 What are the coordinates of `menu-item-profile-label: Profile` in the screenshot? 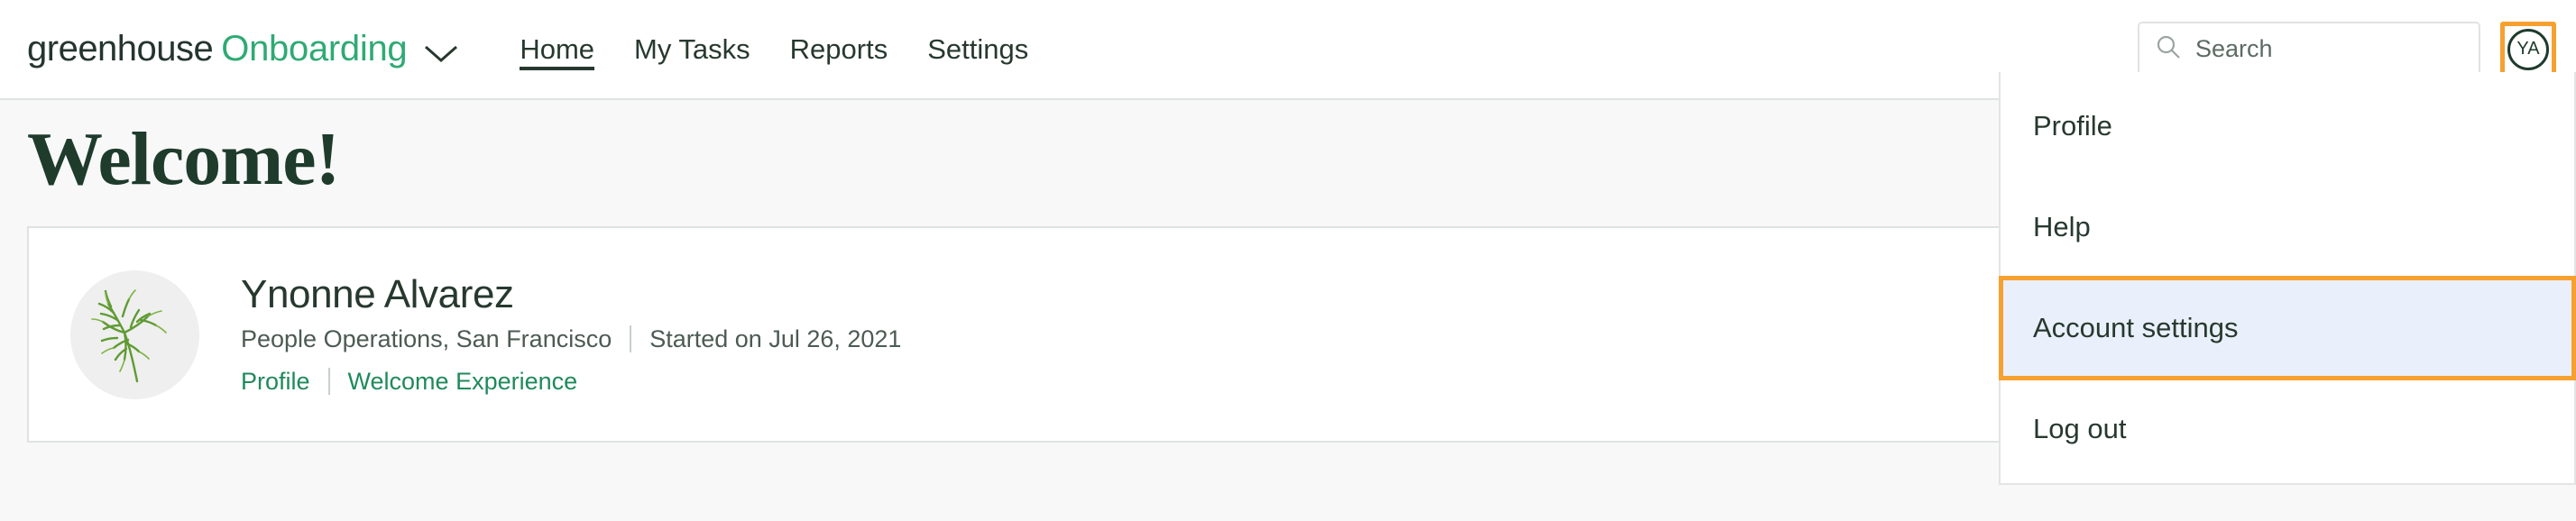 It's located at (2072, 126).